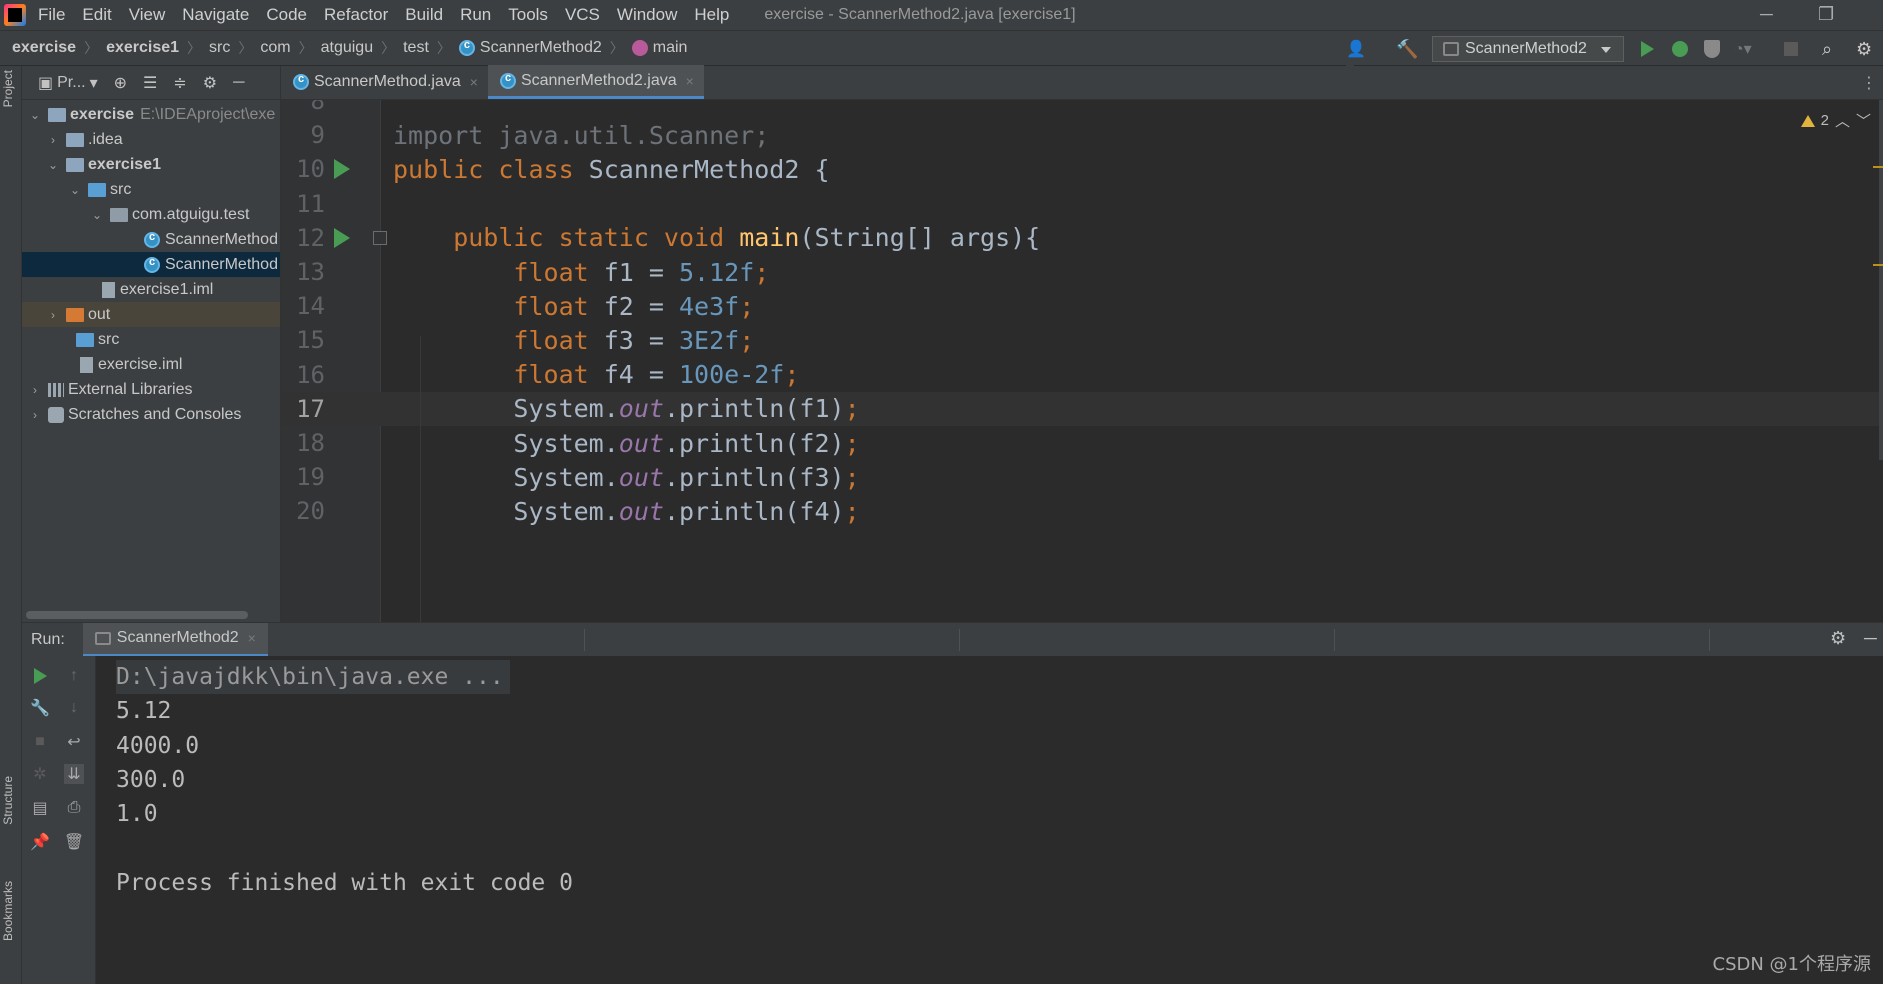  I want to click on bookmarks-tool-button: Bookmarks, so click(8, 911).